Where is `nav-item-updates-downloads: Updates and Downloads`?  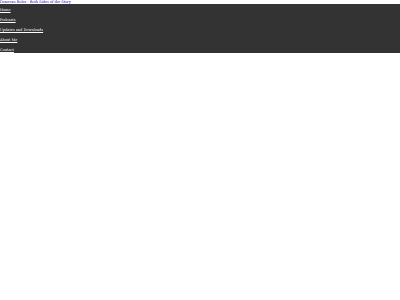
nav-item-updates-downloads: Updates and Downloads is located at coordinates (21, 30).